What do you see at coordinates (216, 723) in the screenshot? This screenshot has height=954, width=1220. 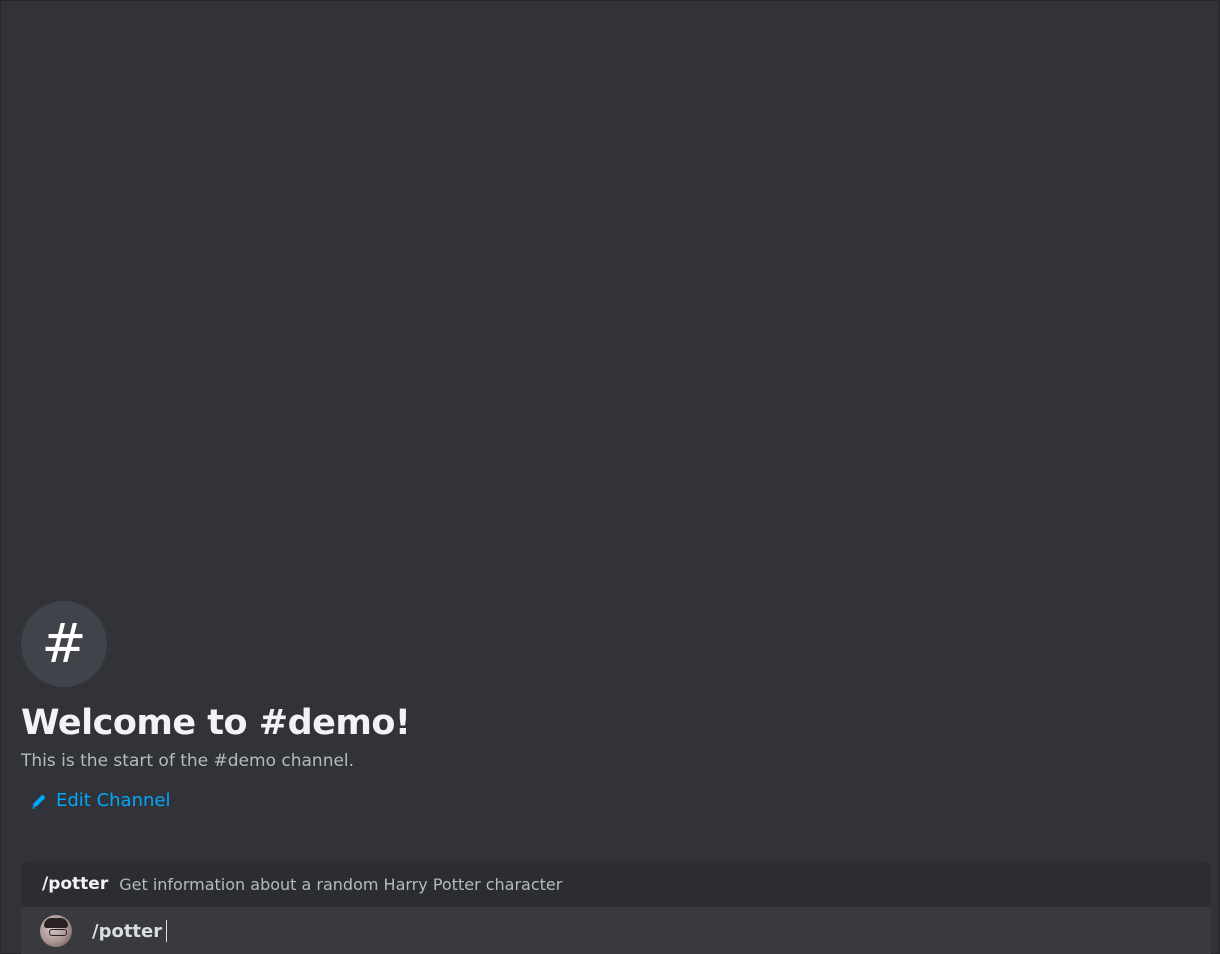 I see `welcome-title: Welcome to #demo!` at bounding box center [216, 723].